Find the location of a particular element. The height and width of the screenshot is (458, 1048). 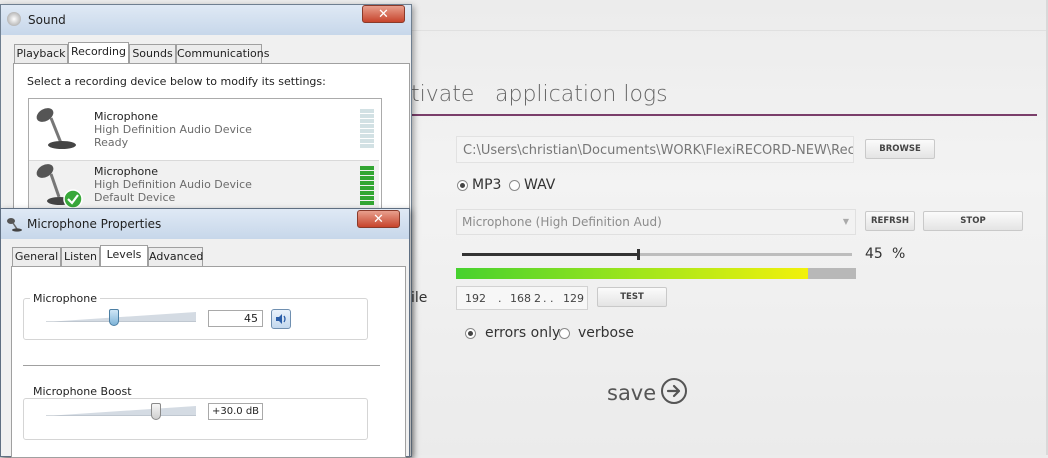

verbose-label: verbose is located at coordinates (606, 333).